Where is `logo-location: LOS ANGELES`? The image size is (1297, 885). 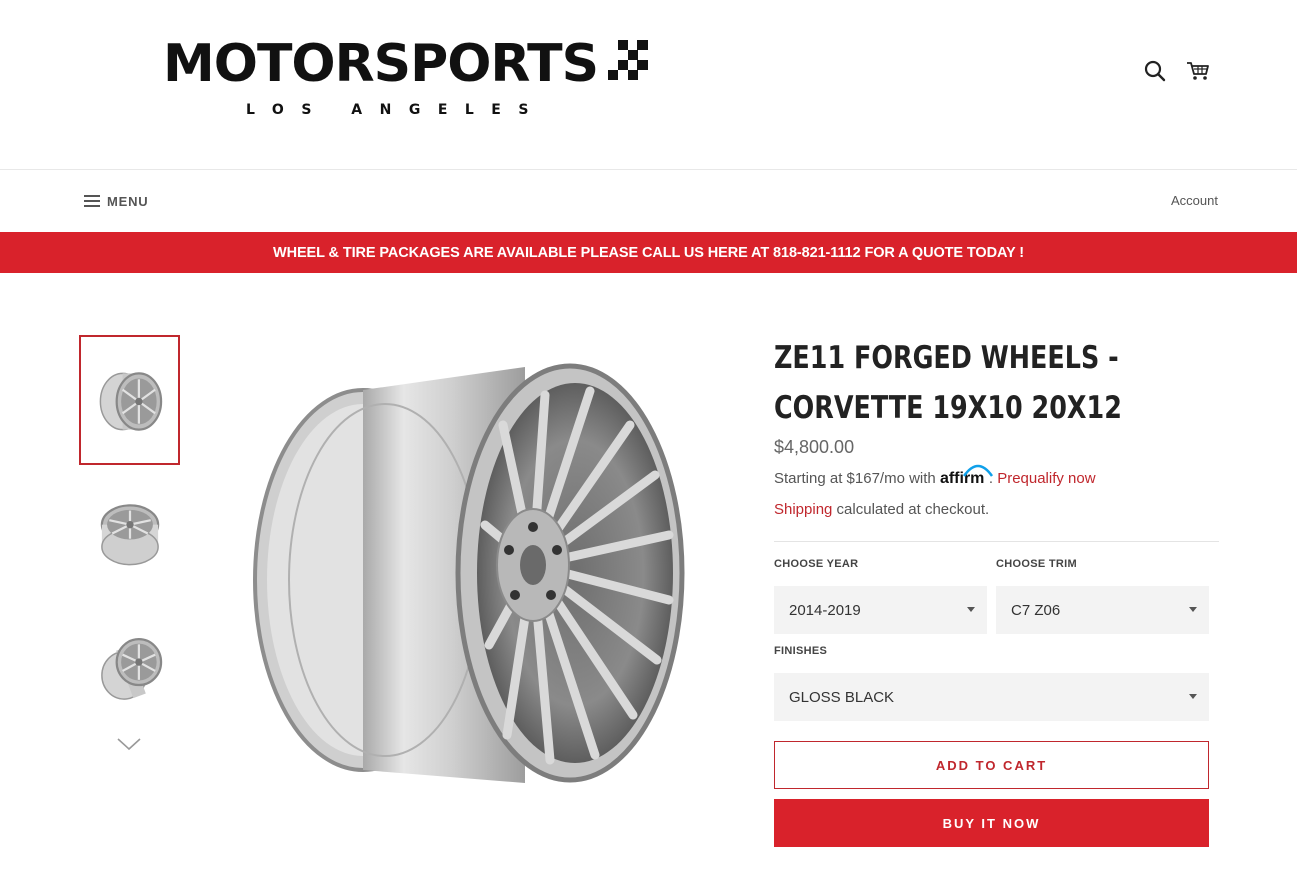 logo-location: LOS ANGELES is located at coordinates (396, 110).